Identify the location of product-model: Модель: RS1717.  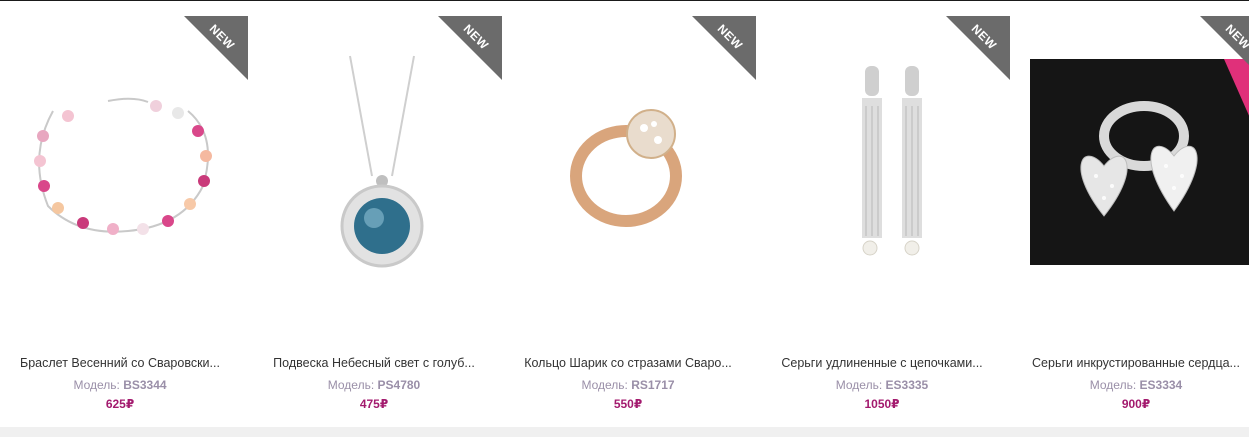
(628, 385).